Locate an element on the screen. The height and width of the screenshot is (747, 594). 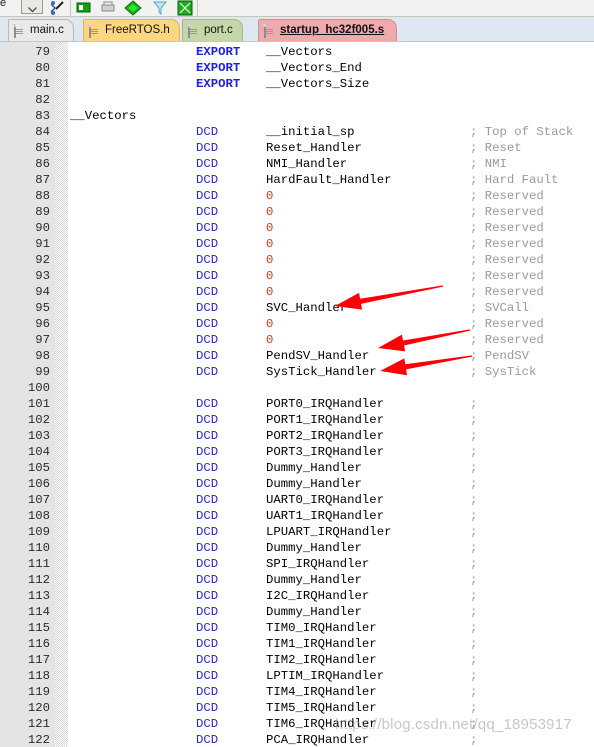
code-line: 101 DCD PORT0_IRQHandler; is located at coordinates (297, 404).